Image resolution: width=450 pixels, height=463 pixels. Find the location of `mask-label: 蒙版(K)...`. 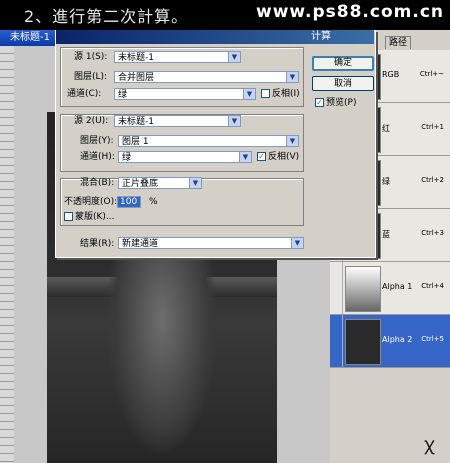

mask-label: 蒙版(K)... is located at coordinates (95, 217).